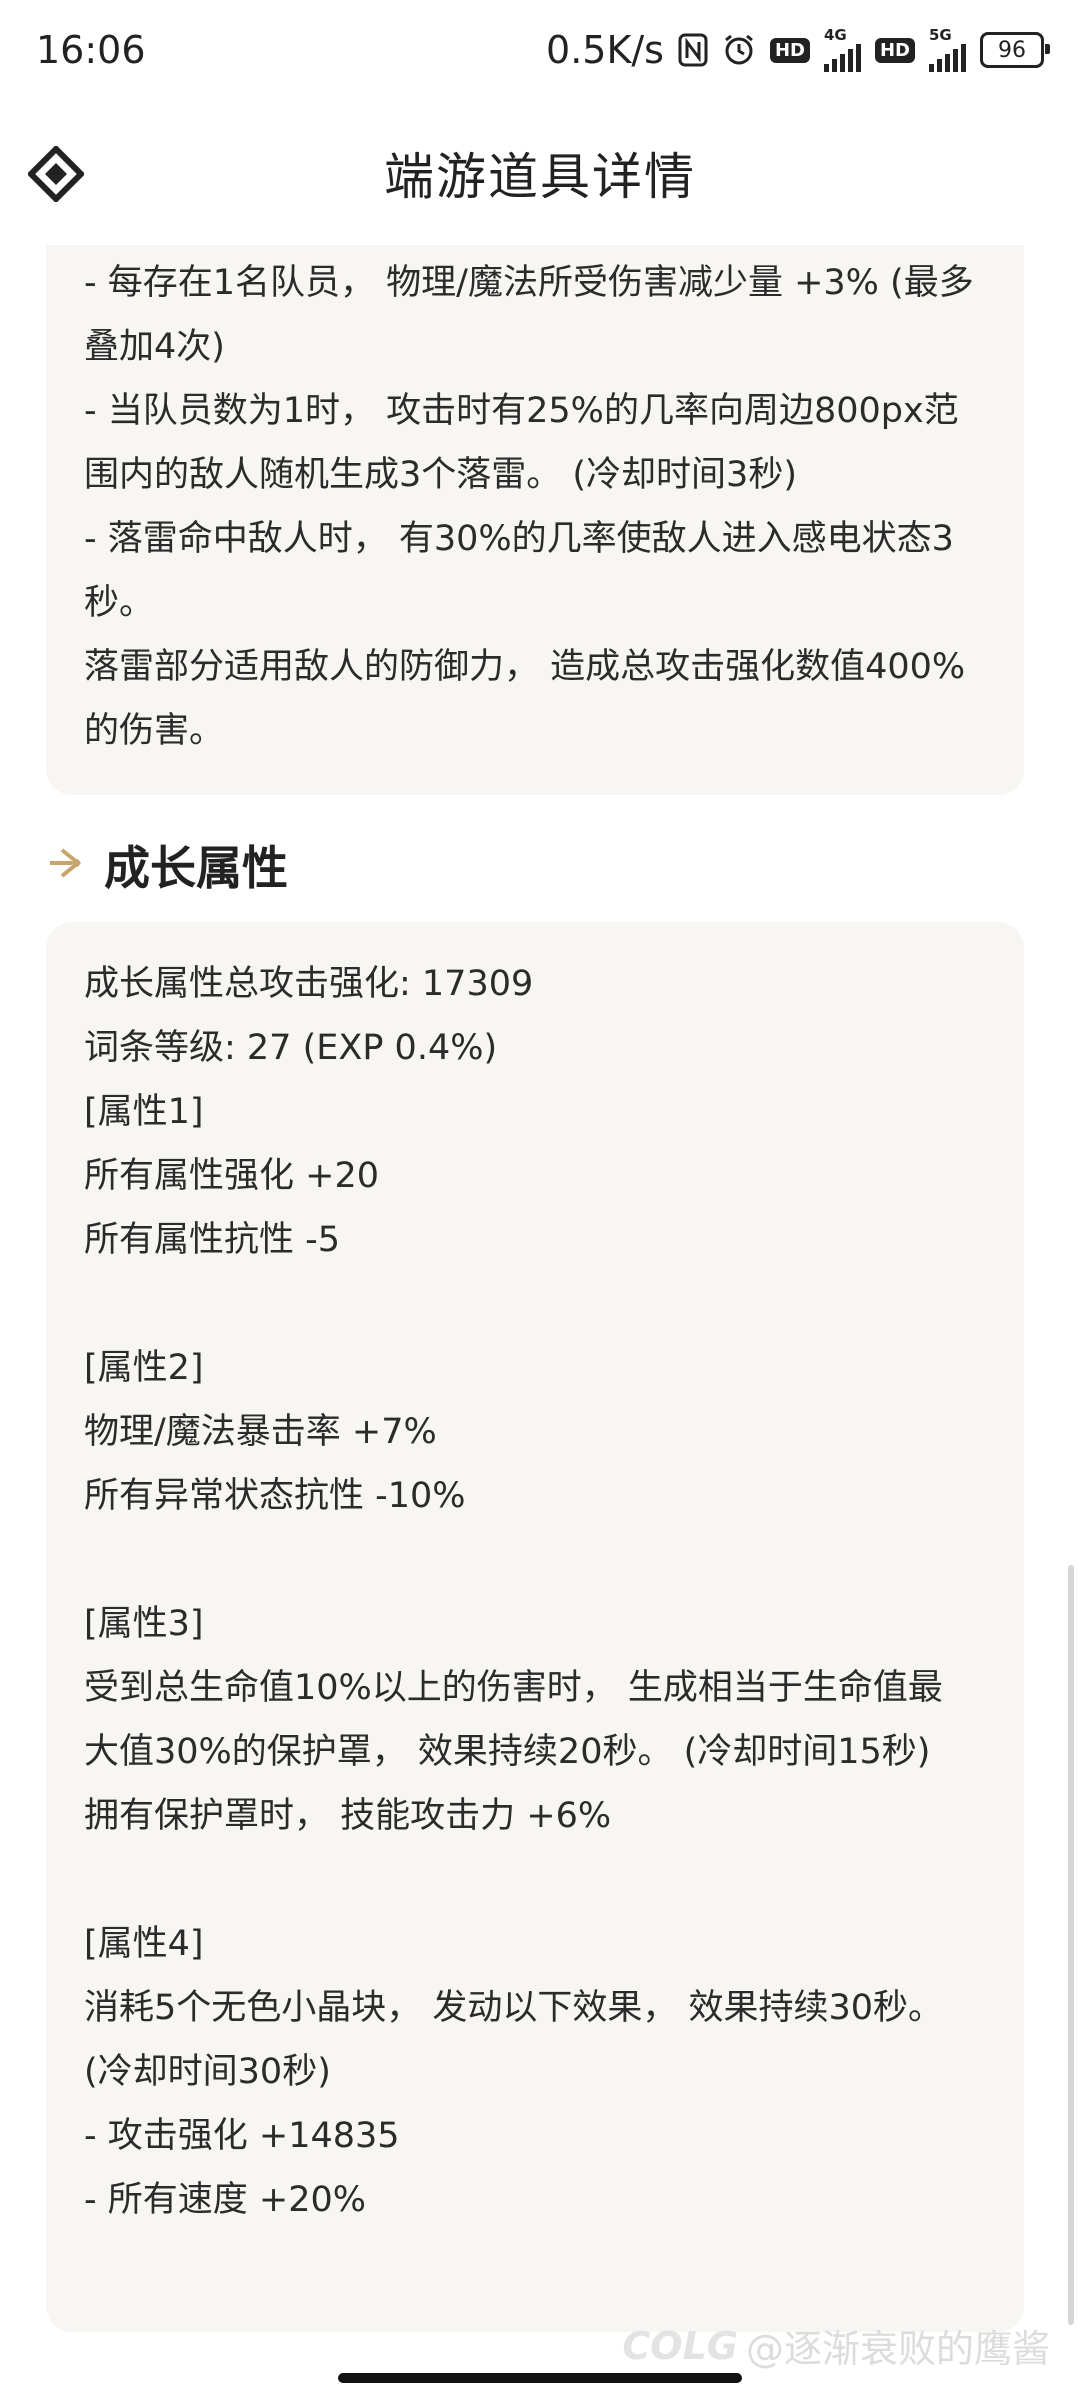 The width and height of the screenshot is (1080, 2400). I want to click on arrow-right-icon, so click(66, 865).